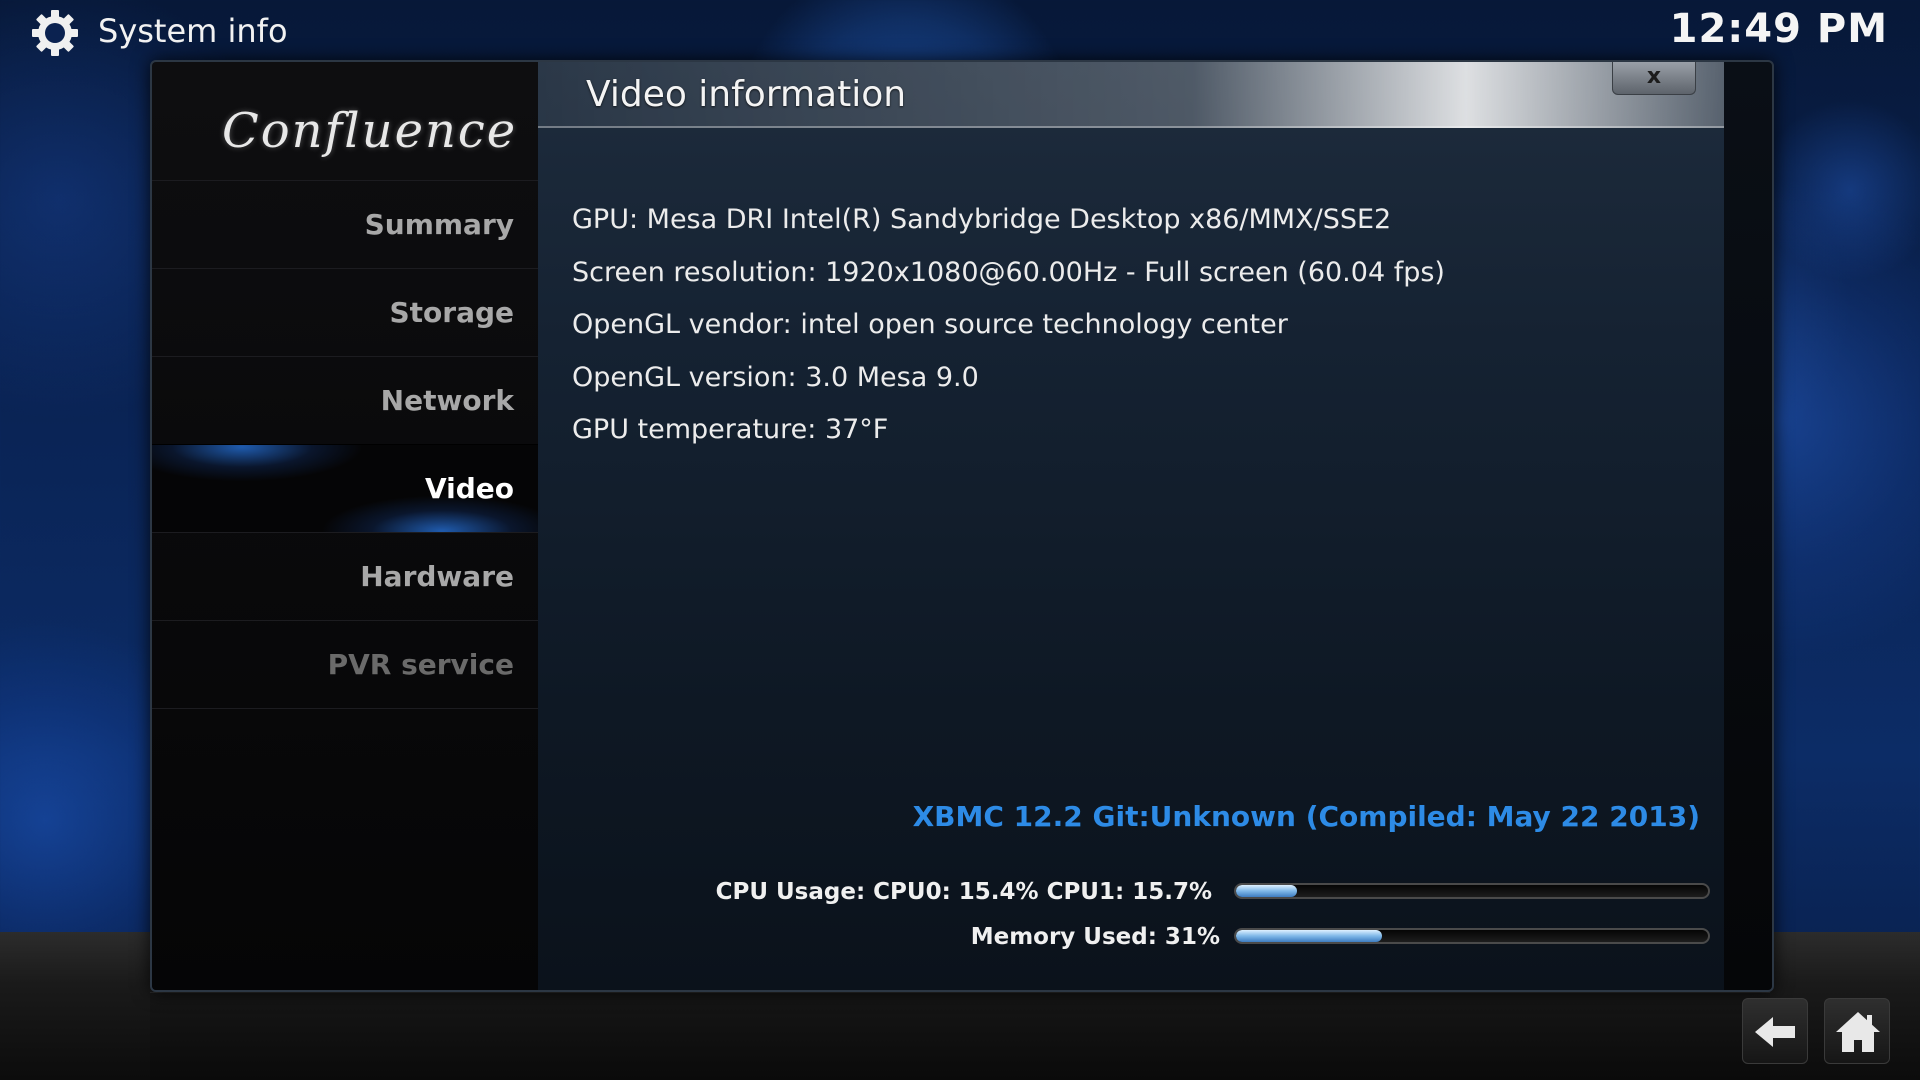  What do you see at coordinates (1133, 95) in the screenshot?
I see `window-header: Video information` at bounding box center [1133, 95].